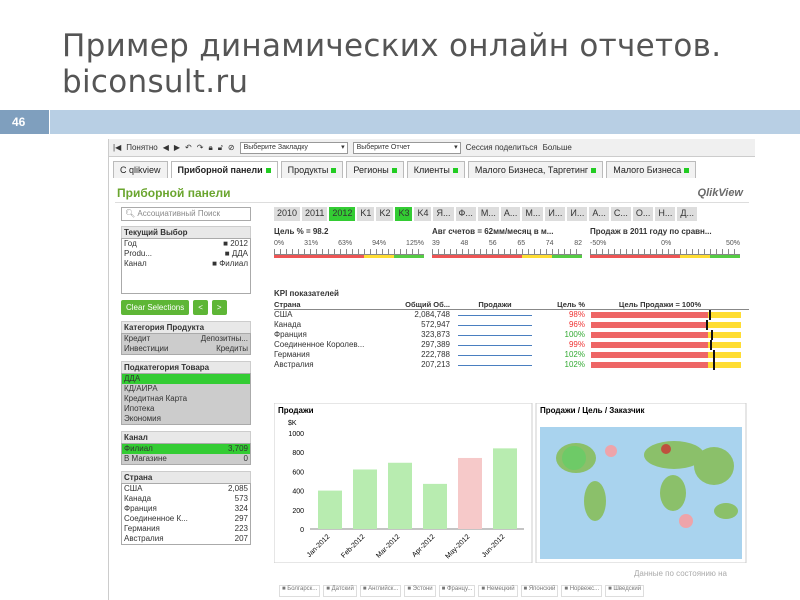  What do you see at coordinates (392, 46) in the screenshot?
I see `slide-title-line1: Пример динамических онлайн отчетов.` at bounding box center [392, 46].